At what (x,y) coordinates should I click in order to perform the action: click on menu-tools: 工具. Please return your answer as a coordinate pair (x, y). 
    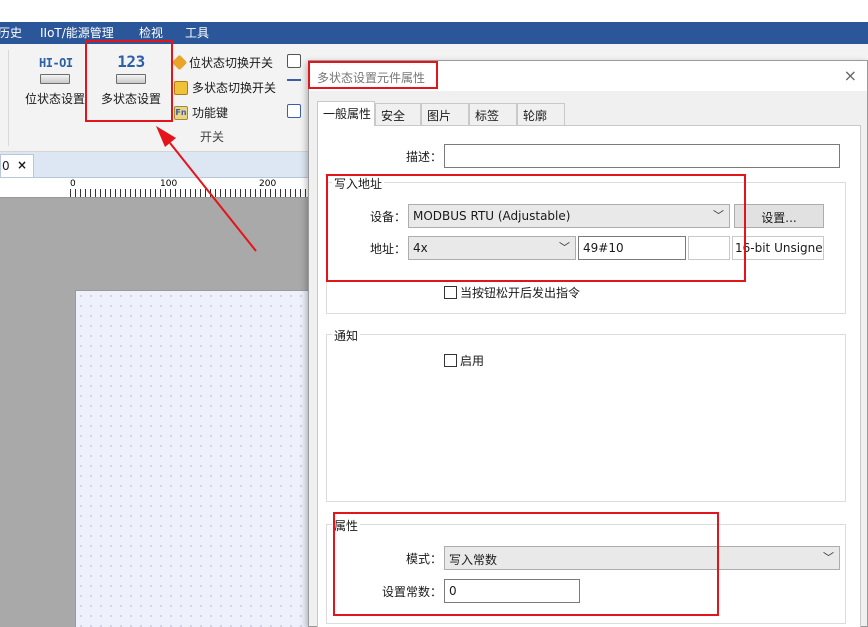
    Looking at the image, I should click on (197, 33).